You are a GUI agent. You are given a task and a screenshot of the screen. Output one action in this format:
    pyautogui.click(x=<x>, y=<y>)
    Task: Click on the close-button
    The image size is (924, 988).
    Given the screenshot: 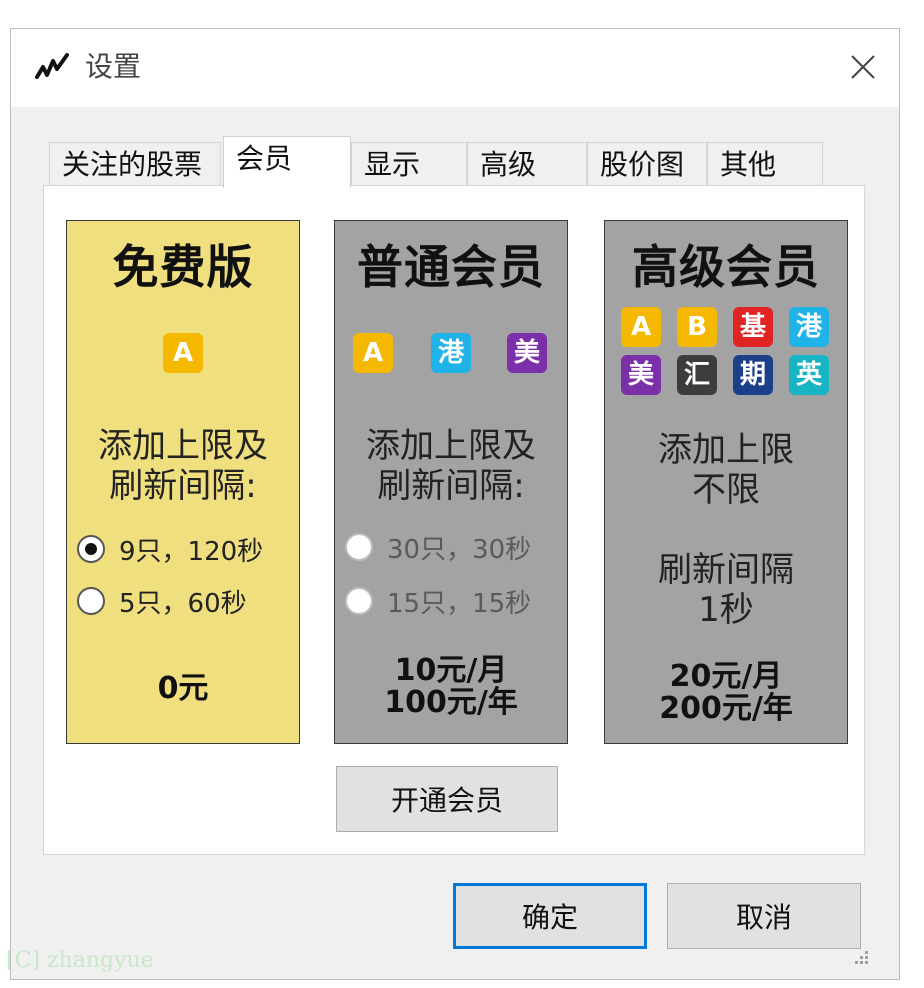 What is the action you would take?
    pyautogui.click(x=863, y=67)
    